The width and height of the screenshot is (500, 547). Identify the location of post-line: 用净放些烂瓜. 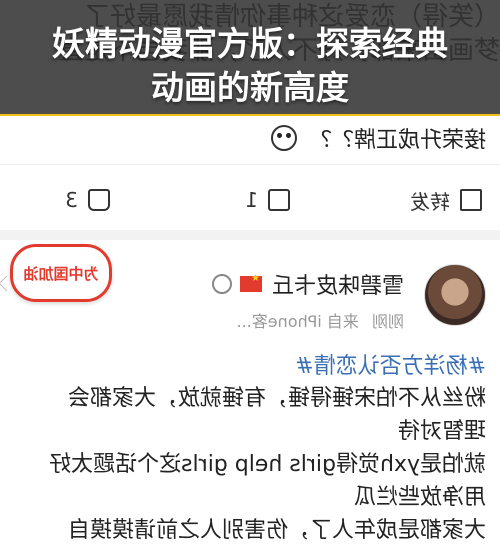
(419, 497).